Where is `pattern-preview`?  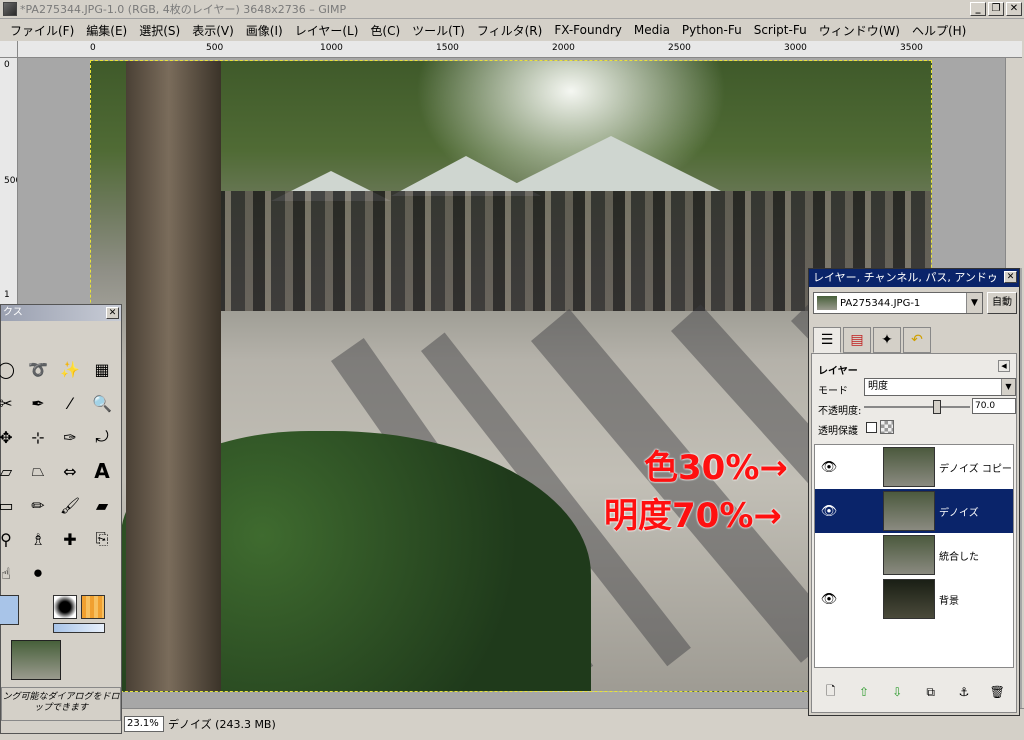
pattern-preview is located at coordinates (93, 607).